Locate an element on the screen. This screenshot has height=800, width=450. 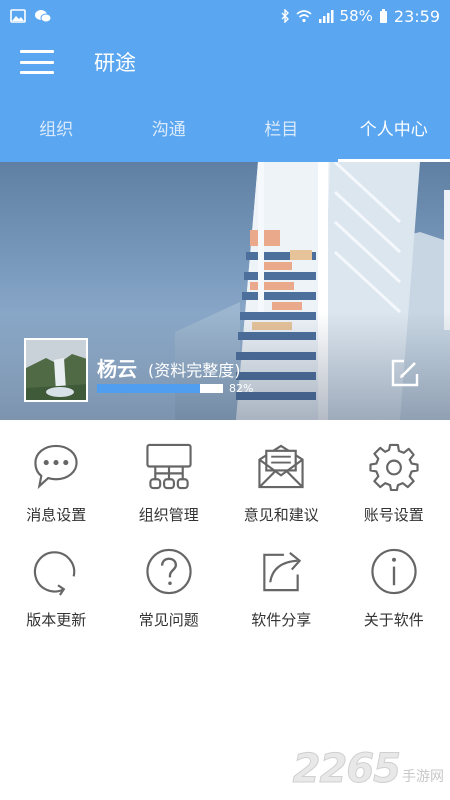
menu-item-version-update: 版本更新 is located at coordinates (56, 577).